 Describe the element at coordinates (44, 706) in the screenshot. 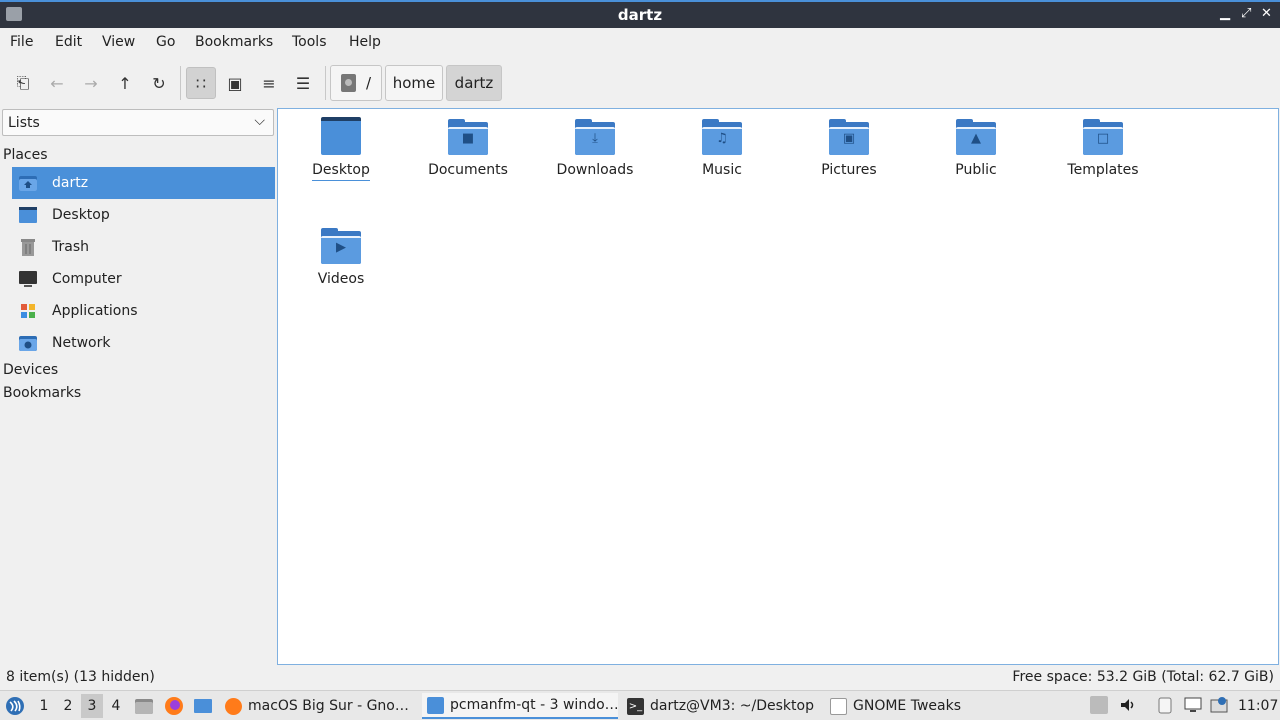

I see `workspace-1: 1` at that location.